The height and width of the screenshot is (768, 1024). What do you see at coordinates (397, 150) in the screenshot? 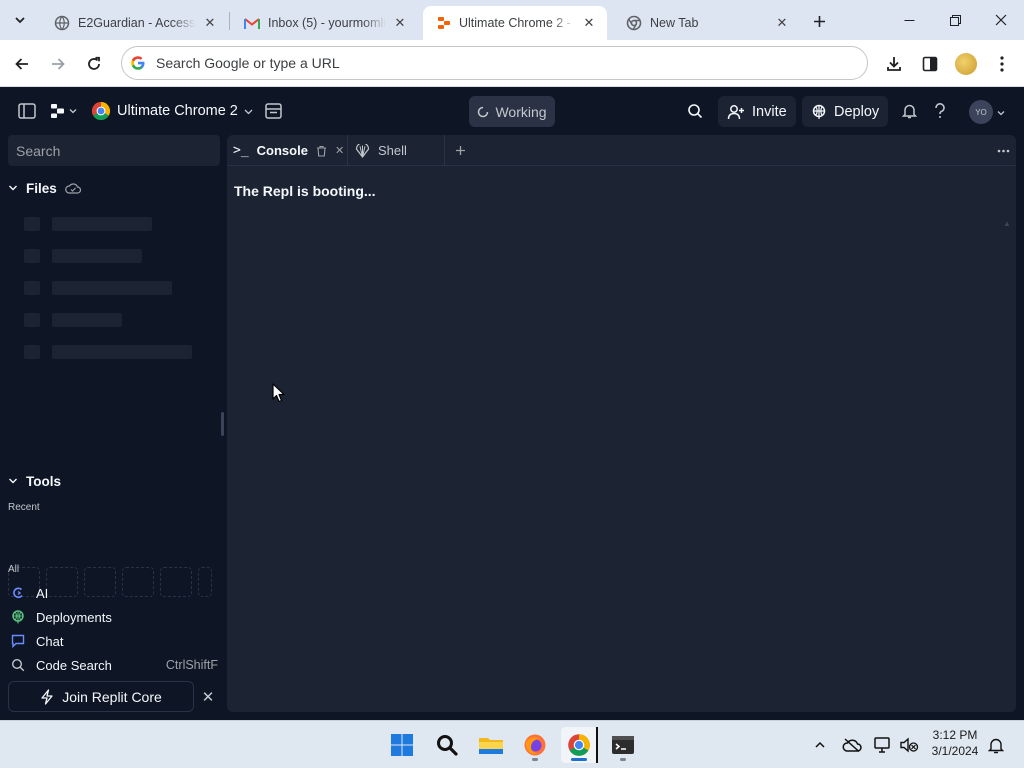
I see `tab-shell: Shell` at bounding box center [397, 150].